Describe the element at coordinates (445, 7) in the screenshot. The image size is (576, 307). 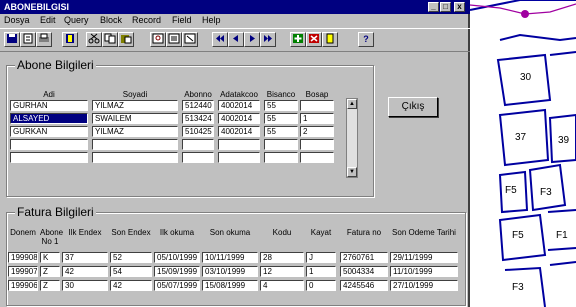
I see `maximize-button: □` at that location.